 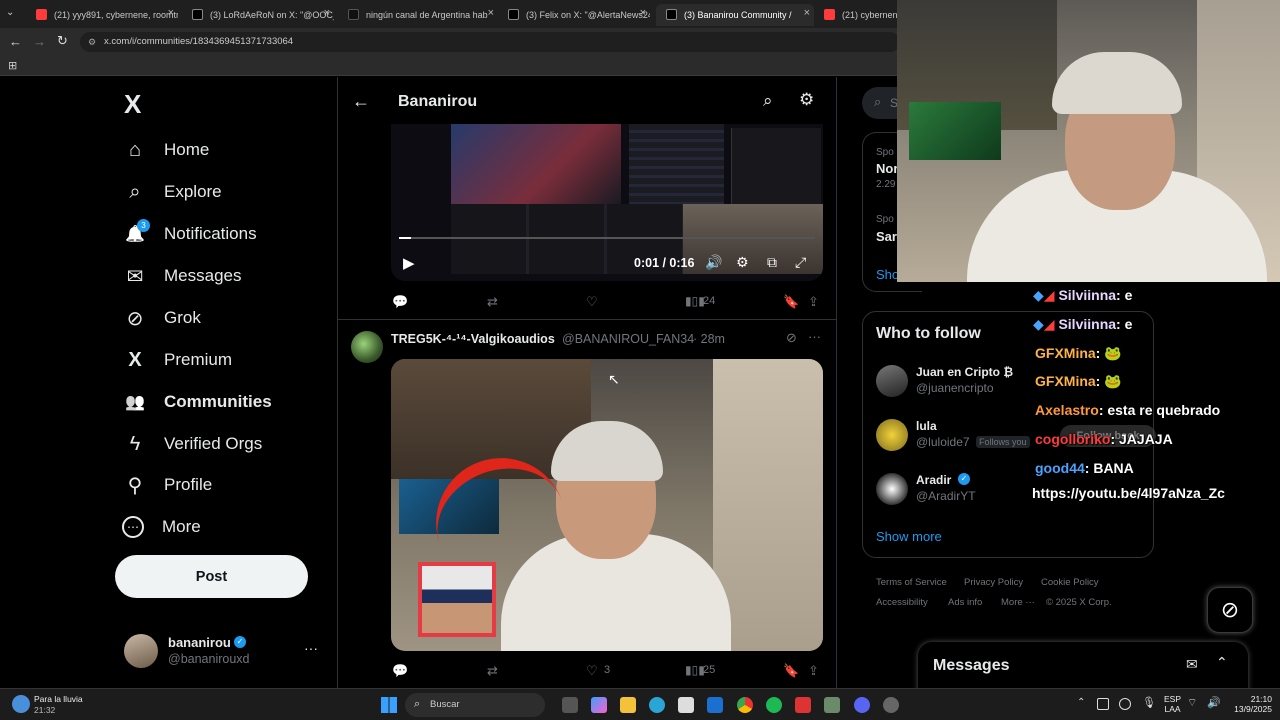 What do you see at coordinates (1018, 602) in the screenshot?
I see `footer-more: More ···` at bounding box center [1018, 602].